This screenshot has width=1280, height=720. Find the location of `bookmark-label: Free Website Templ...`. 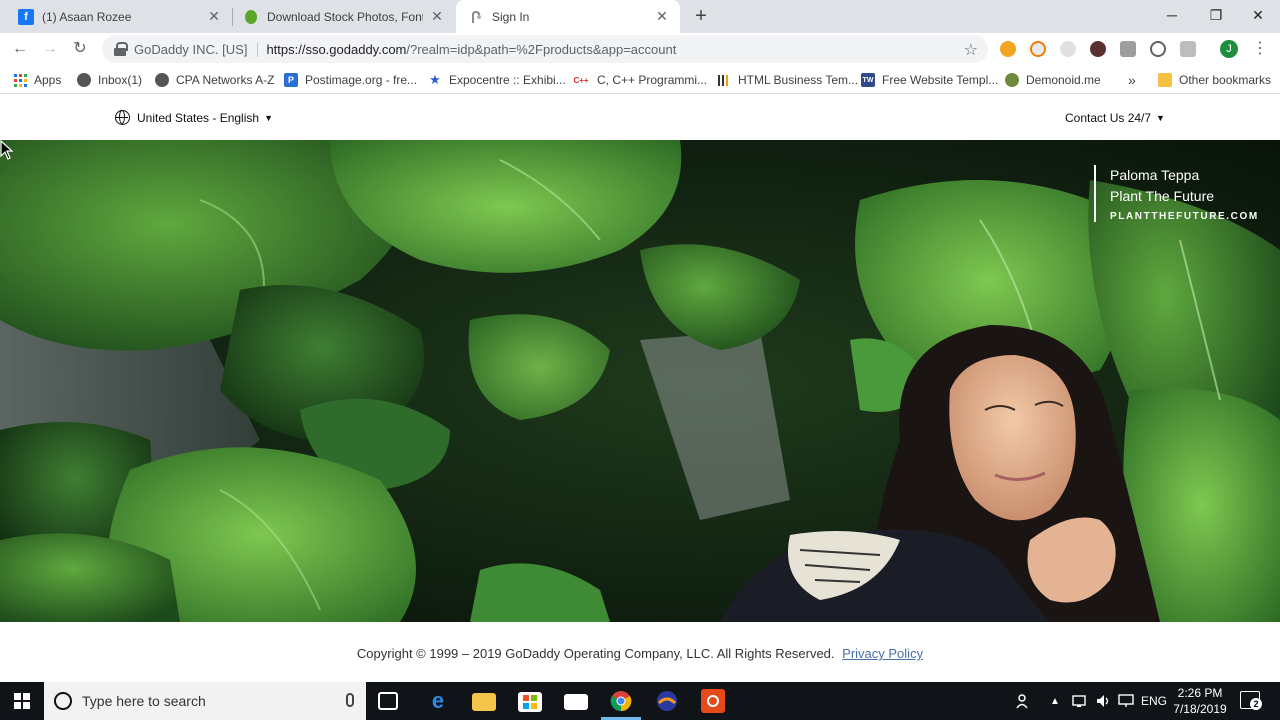

bookmark-label: Free Website Templ... is located at coordinates (940, 80).